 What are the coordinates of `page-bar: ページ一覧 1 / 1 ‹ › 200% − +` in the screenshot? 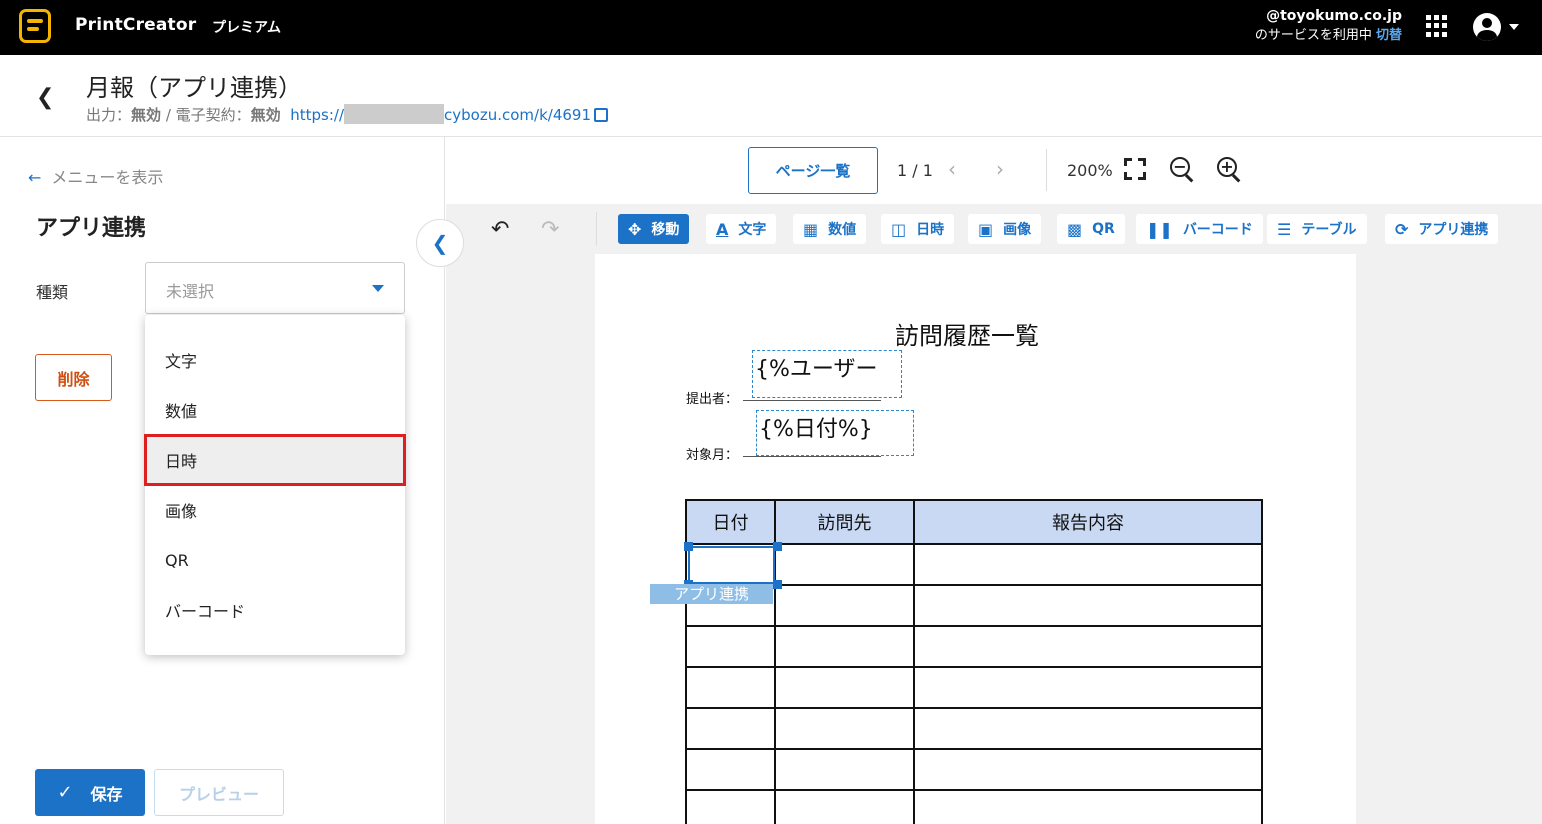 It's located at (994, 170).